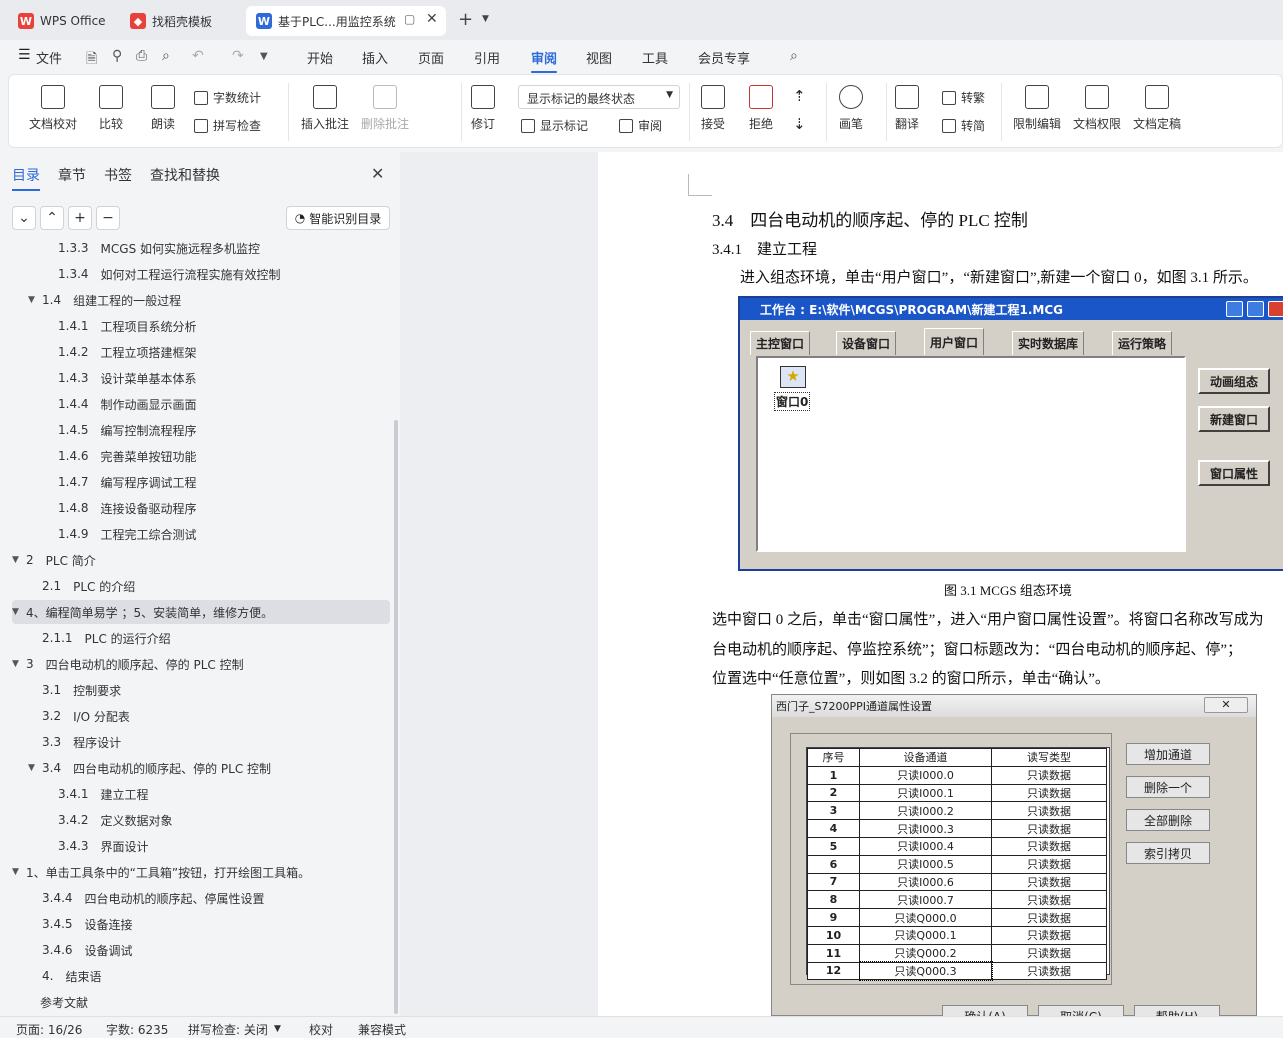 This screenshot has width=1283, height=1038. What do you see at coordinates (431, 57) in the screenshot?
I see `menu-page: 页面` at bounding box center [431, 57].